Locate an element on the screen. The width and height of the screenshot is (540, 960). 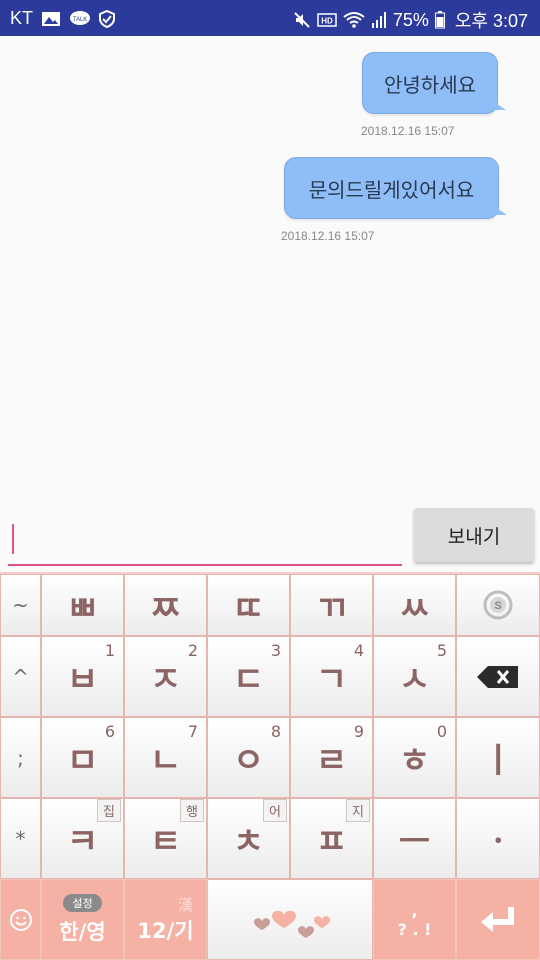
key-ssangjieut: ㅉ is located at coordinates (165, 605).